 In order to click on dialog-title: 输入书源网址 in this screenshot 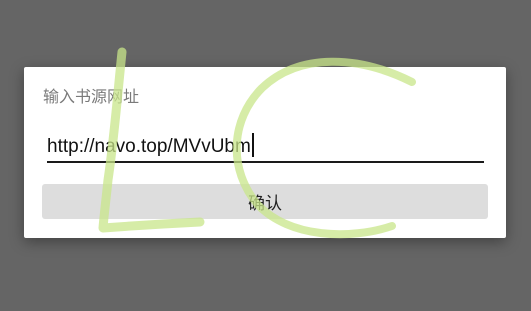, I will do `click(91, 96)`.